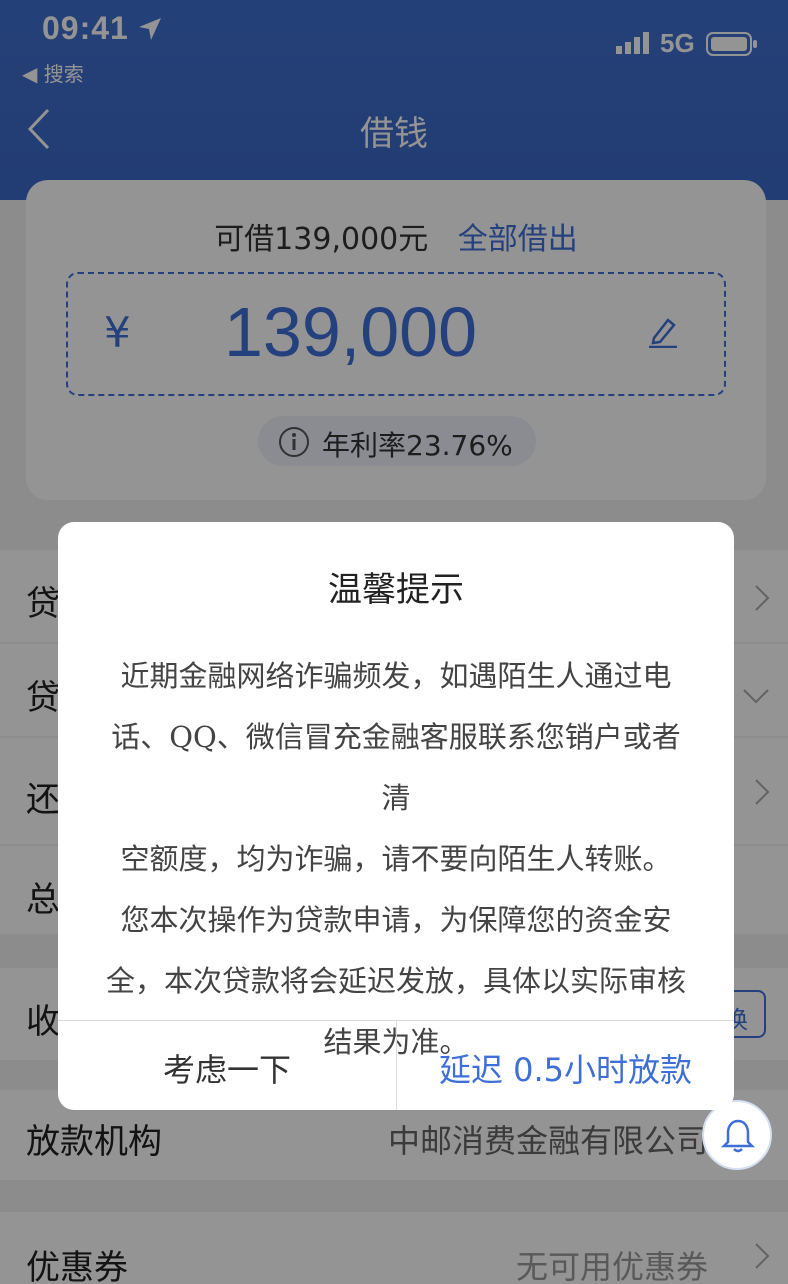 This screenshot has height=1284, width=788. I want to click on dialog-button-bar: 考虑一下 延迟 0.5小时放款, so click(396, 1065).